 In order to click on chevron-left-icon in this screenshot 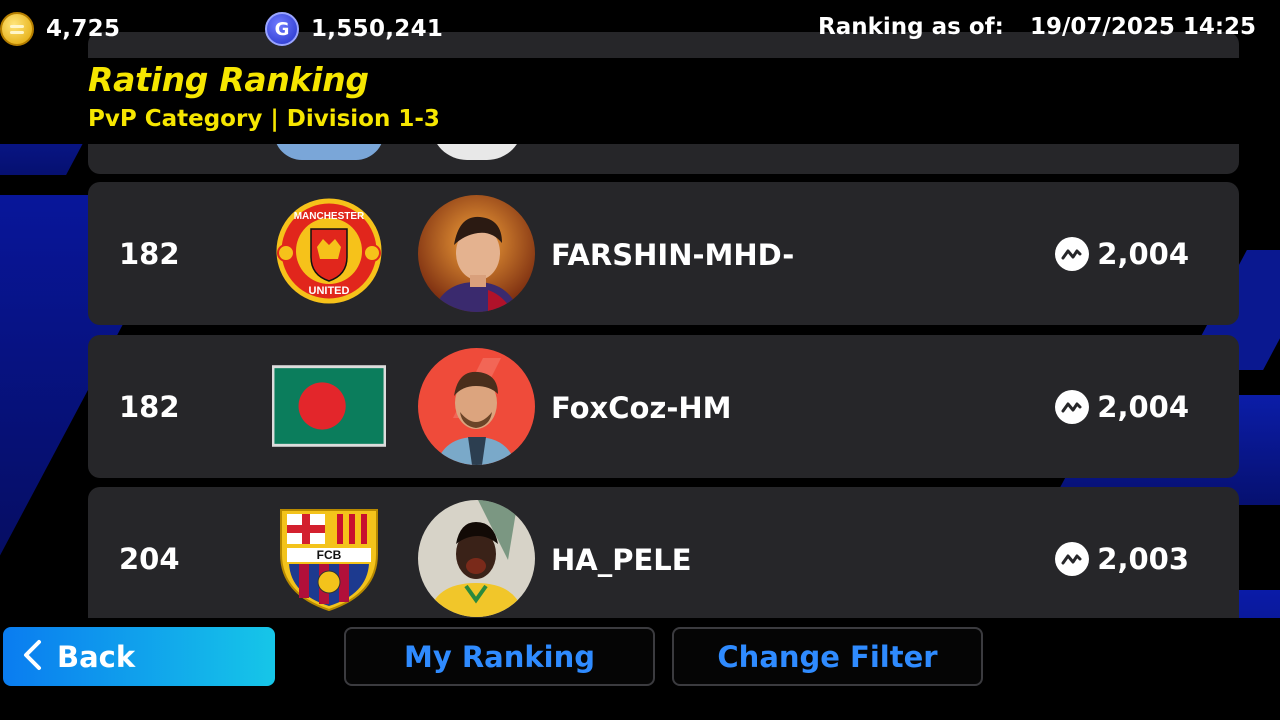, I will do `click(32, 657)`.